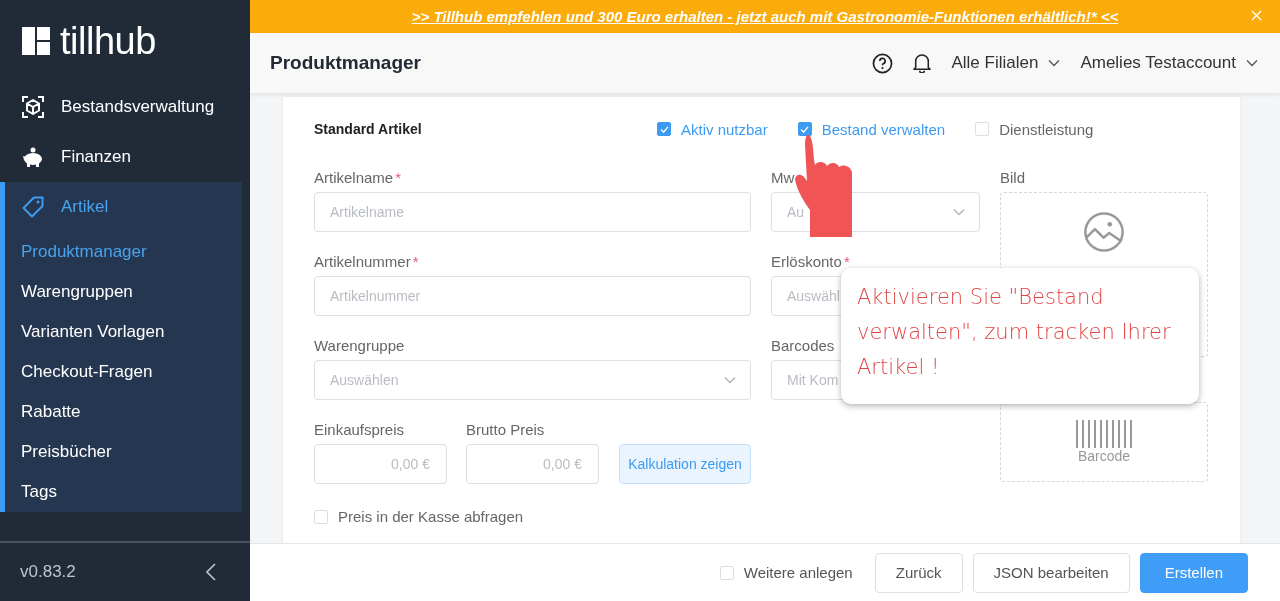  Describe the element at coordinates (798, 572) in the screenshot. I see `checkbox-label: Weitere anlegen` at that location.